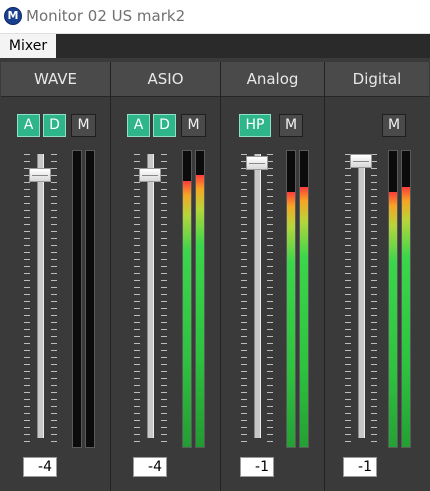  What do you see at coordinates (215, 46) in the screenshot?
I see `menu-bar: Mixer` at bounding box center [215, 46].